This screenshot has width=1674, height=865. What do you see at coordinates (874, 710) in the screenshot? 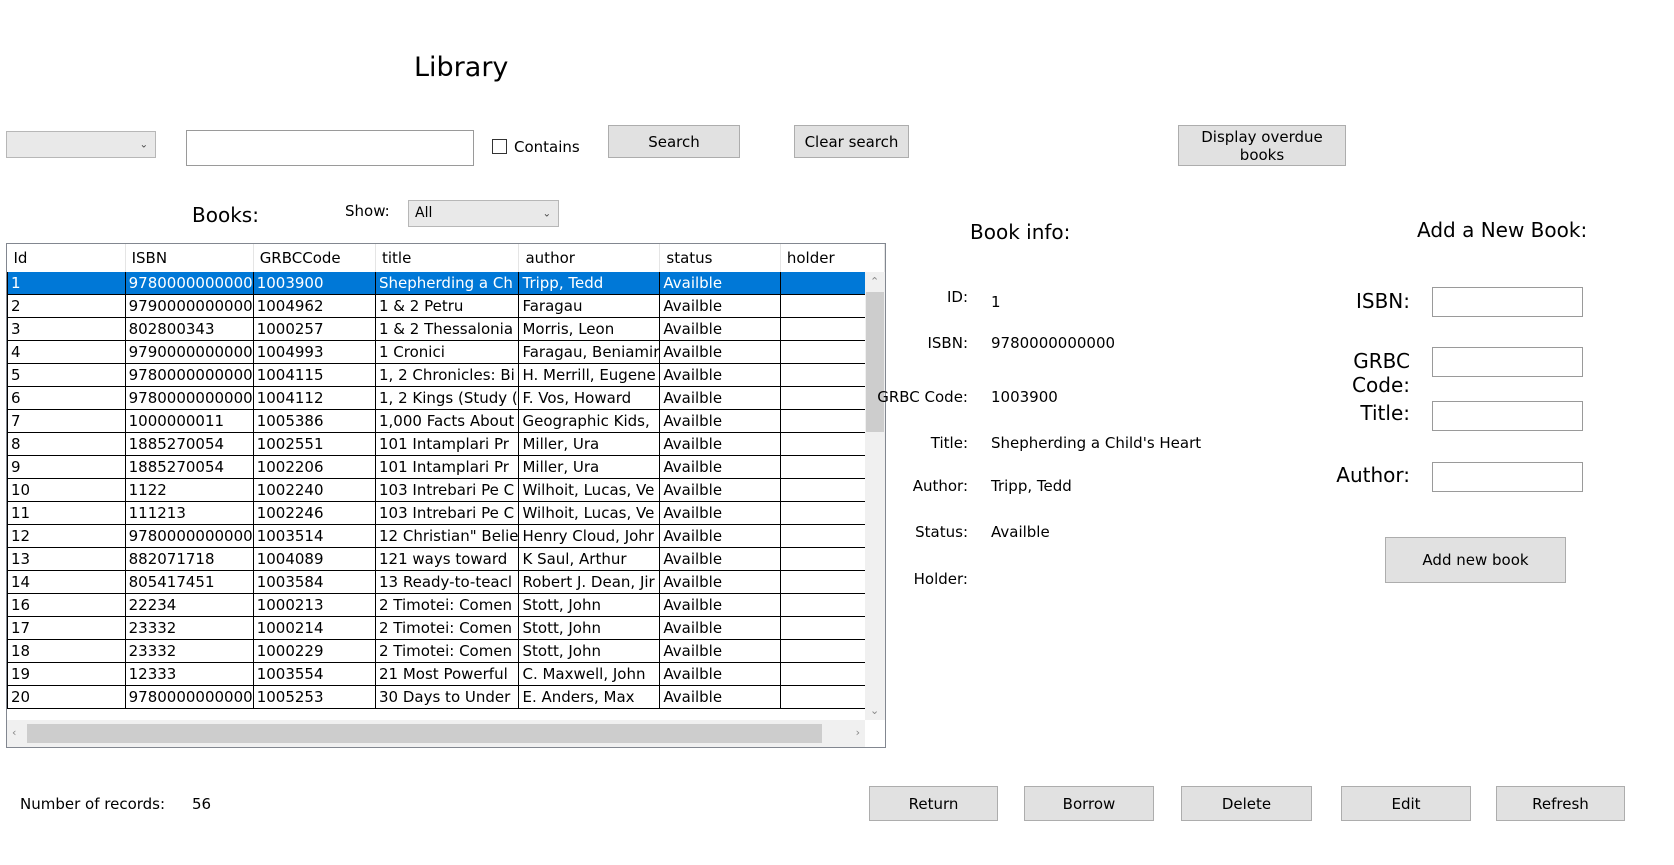
I see `scroll-down-icon: ⌄` at bounding box center [874, 710].